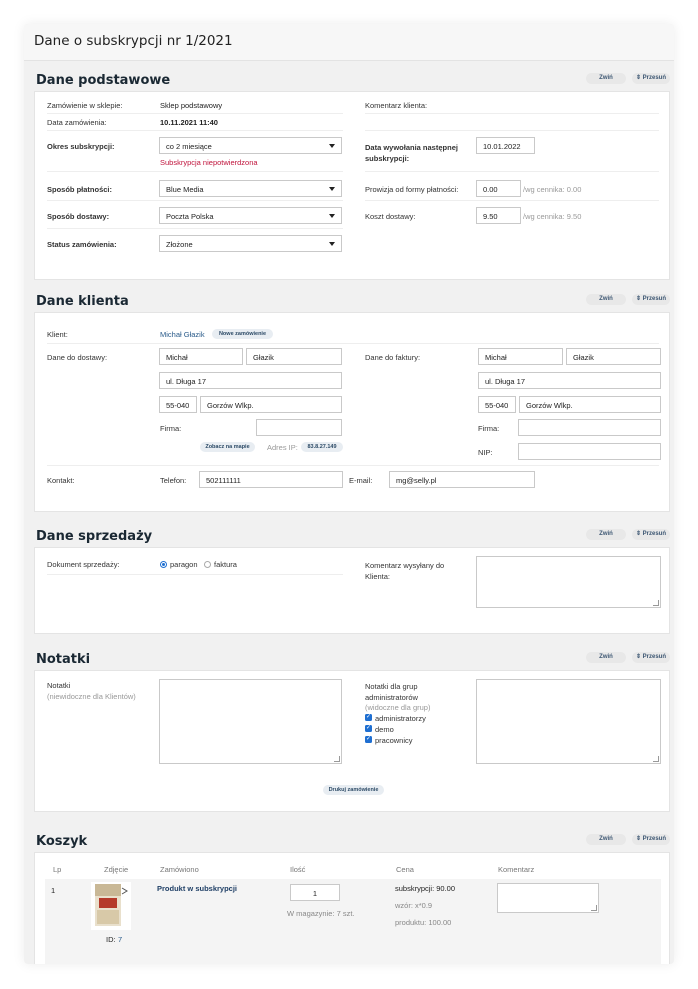 The height and width of the screenshot is (989, 698). Describe the element at coordinates (352, 299) in the screenshot. I see `section-header: Dane klienta Zwiń ⇕ Przesuń` at that location.